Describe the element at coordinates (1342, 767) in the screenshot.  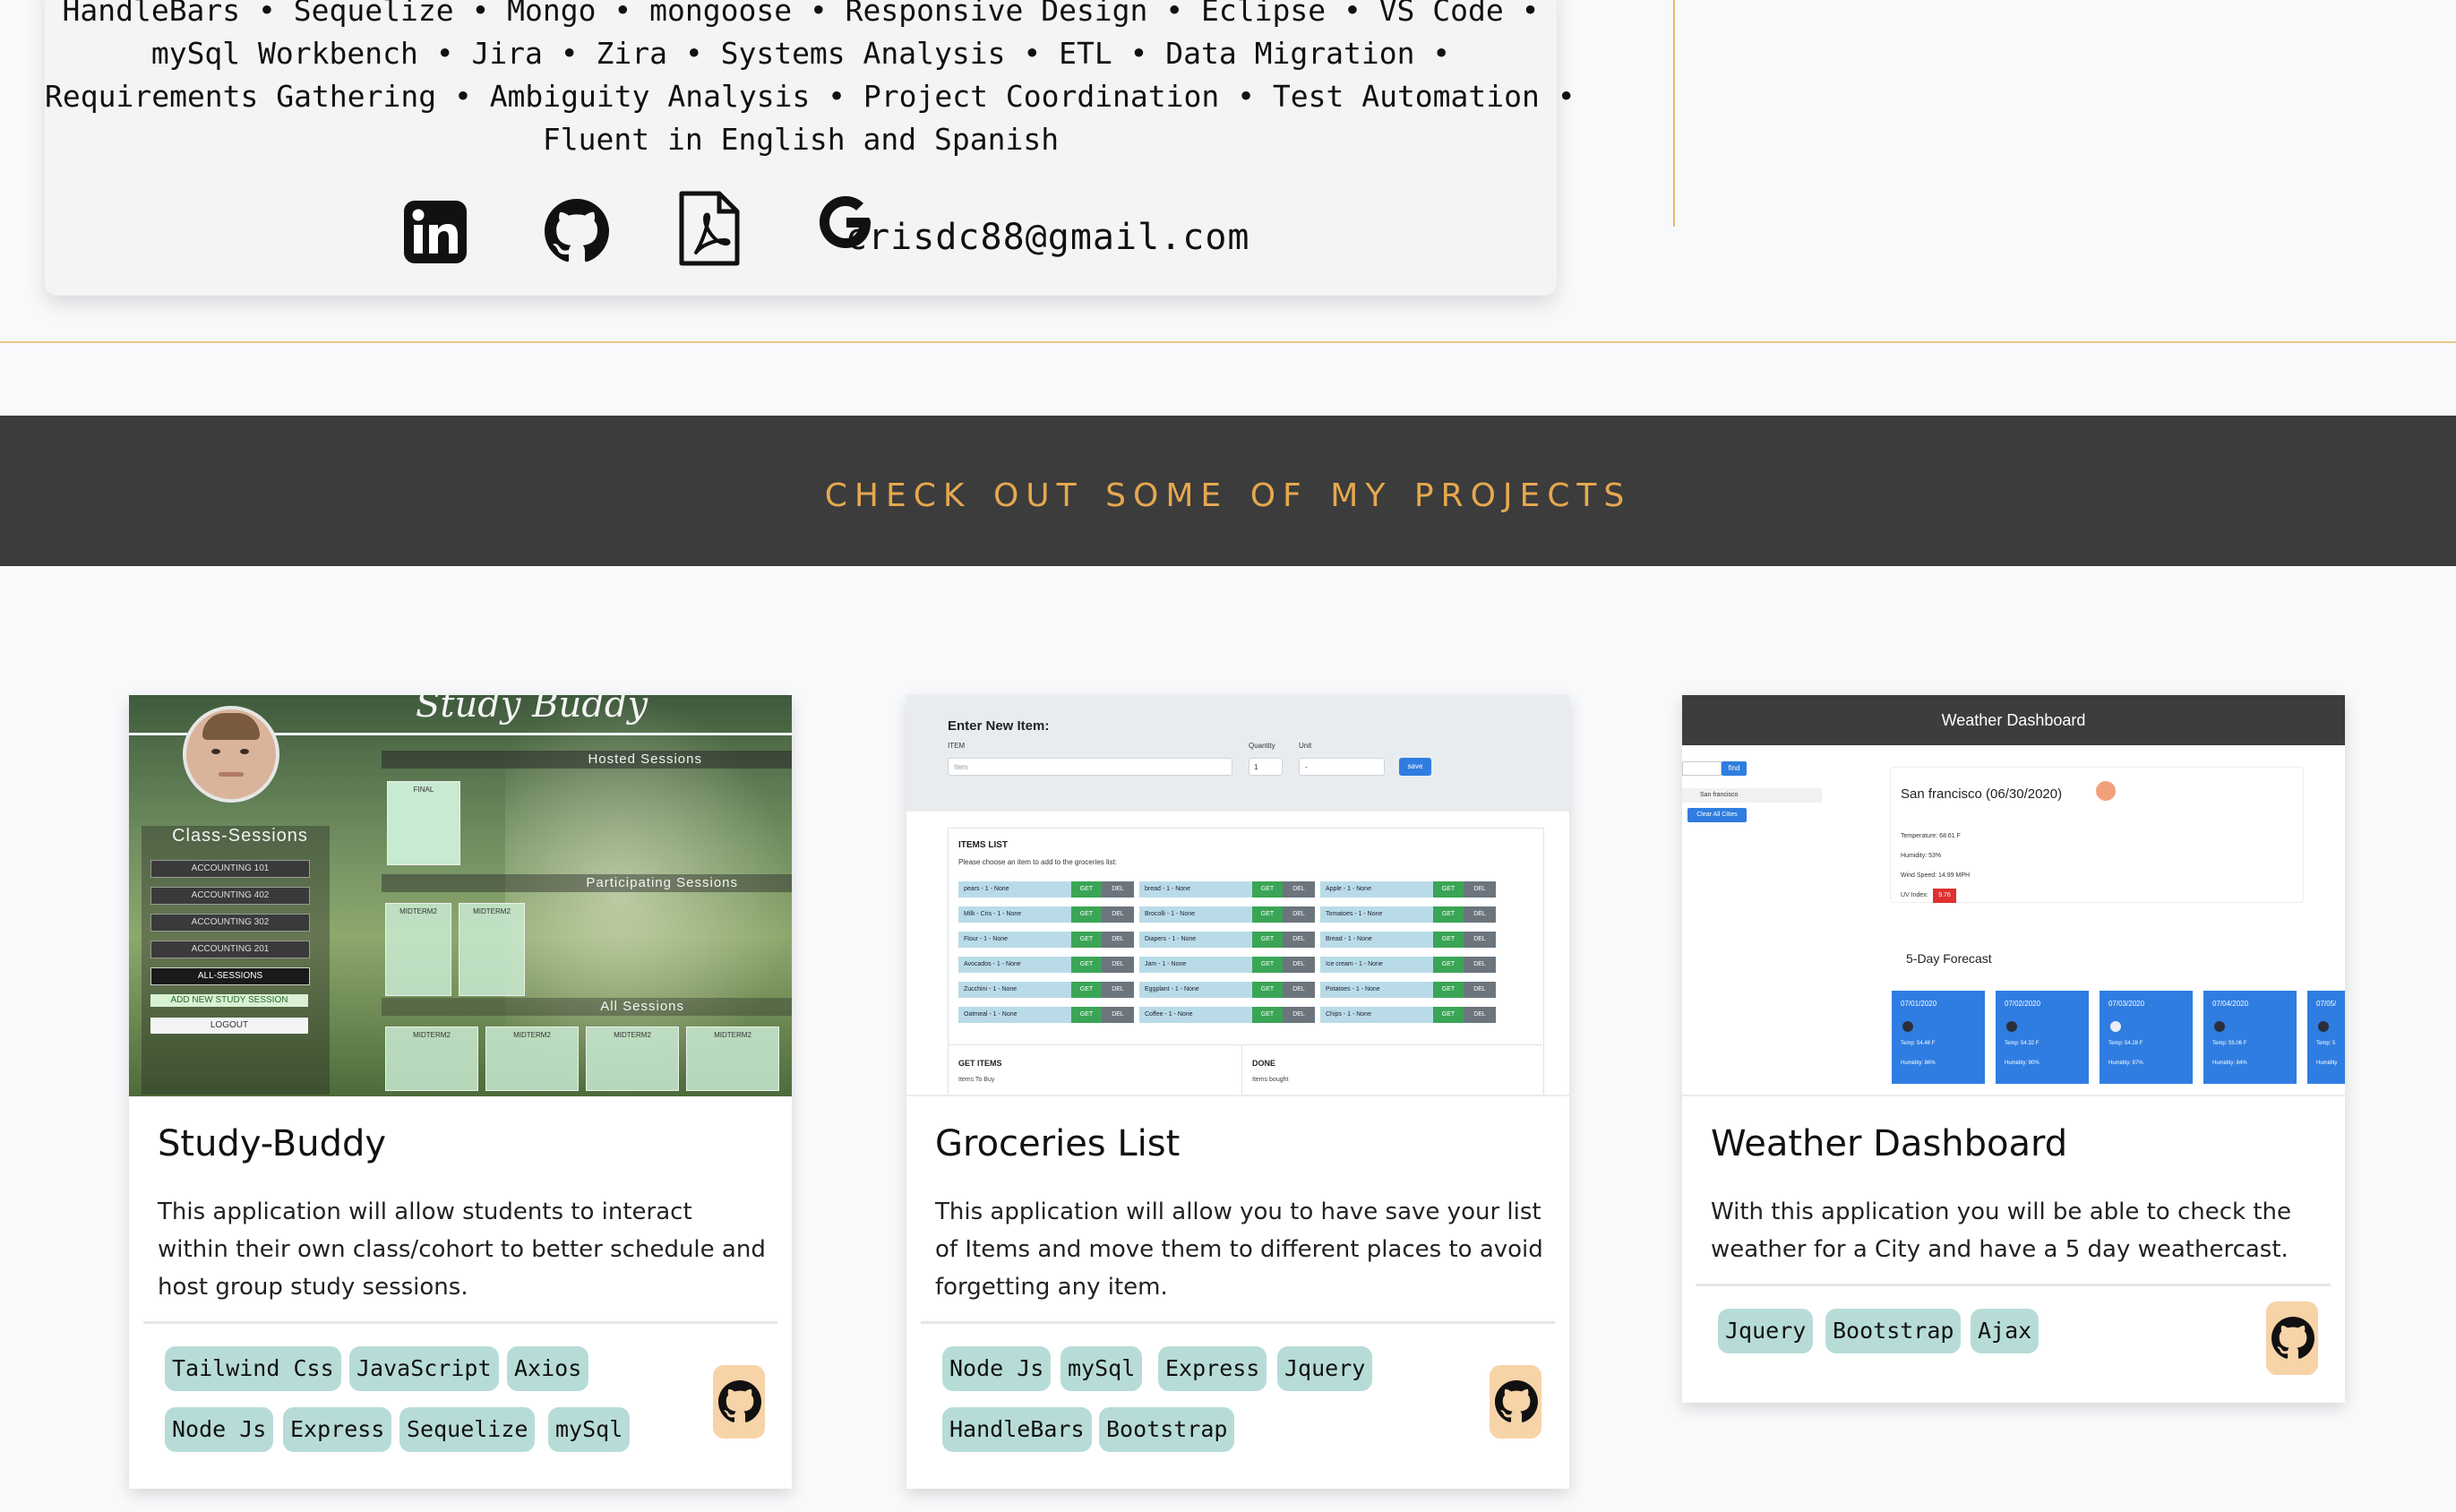
I see `unit-select: -` at that location.